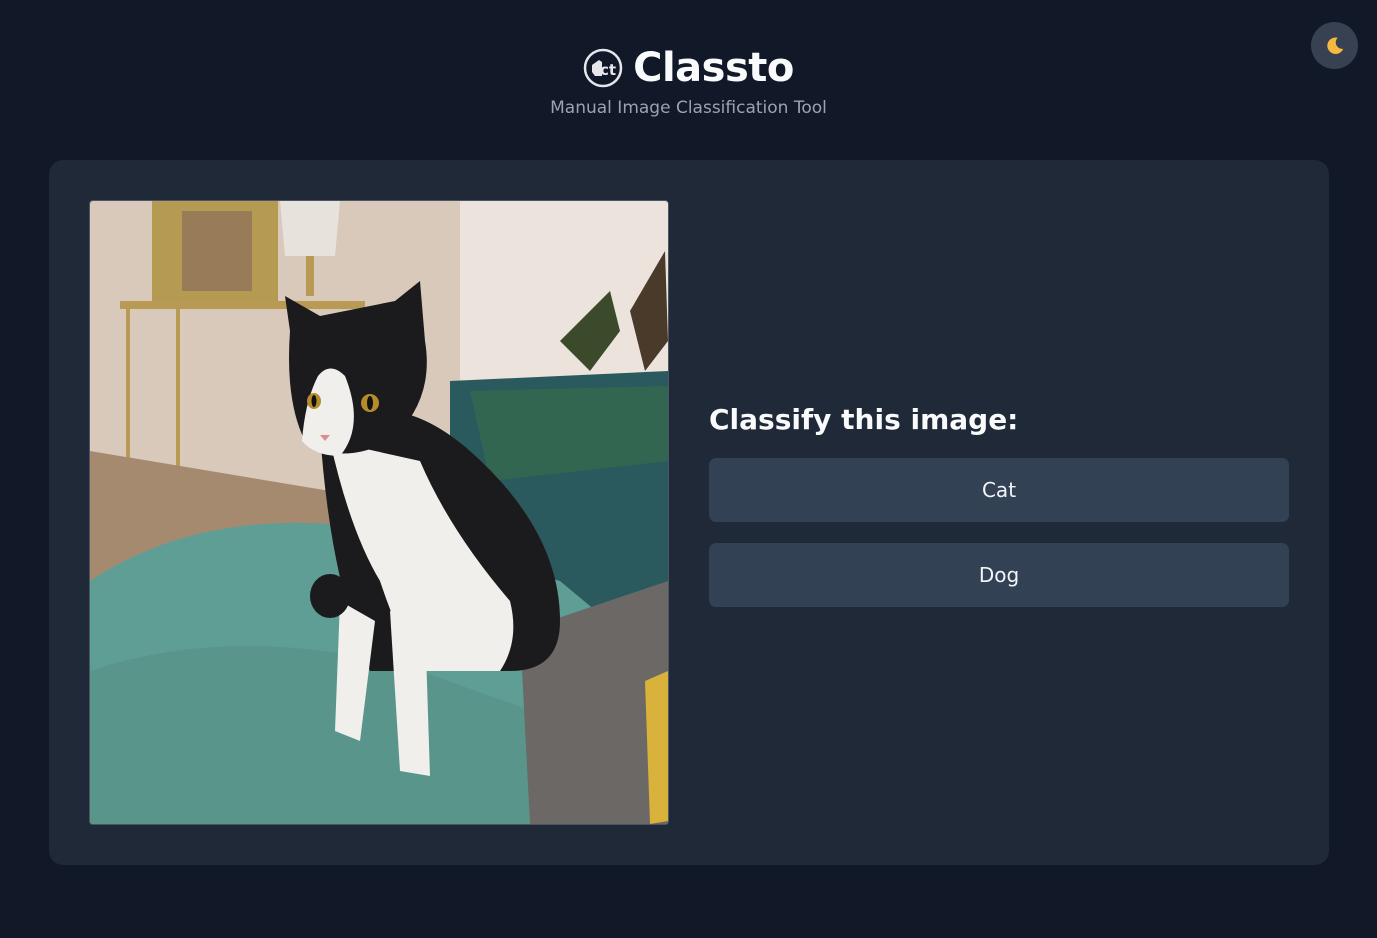  I want to click on app-title: Classto, so click(713, 68).